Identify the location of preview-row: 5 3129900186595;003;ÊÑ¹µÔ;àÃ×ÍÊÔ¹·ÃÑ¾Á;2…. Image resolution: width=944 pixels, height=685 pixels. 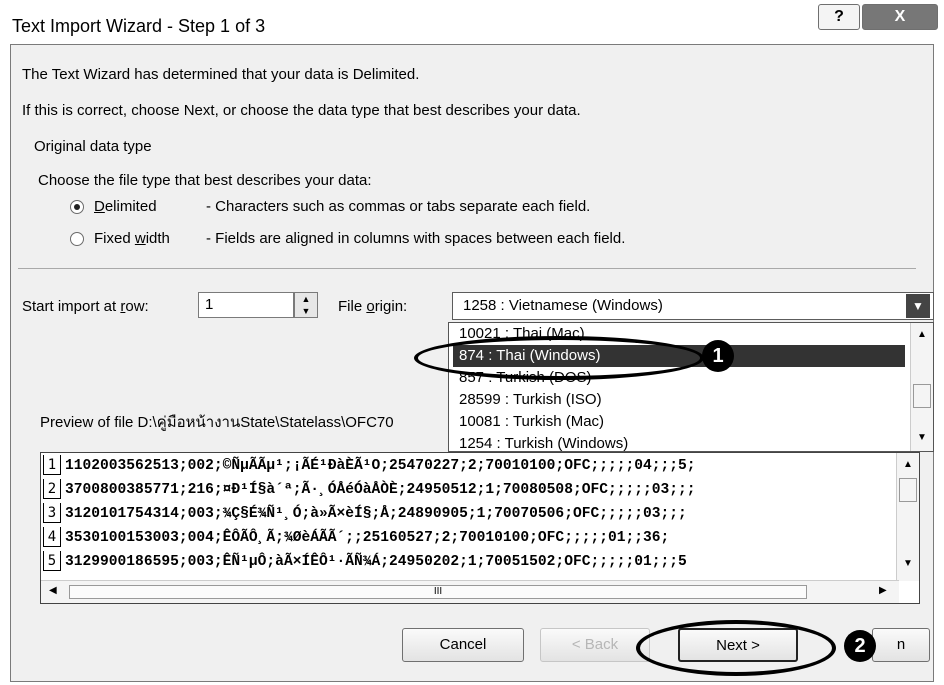
(469, 562).